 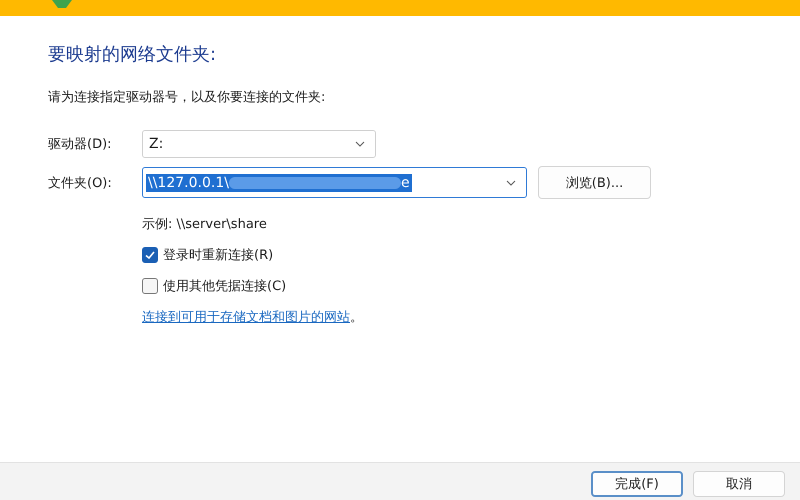 I want to click on period-text: 。, so click(x=356, y=317).